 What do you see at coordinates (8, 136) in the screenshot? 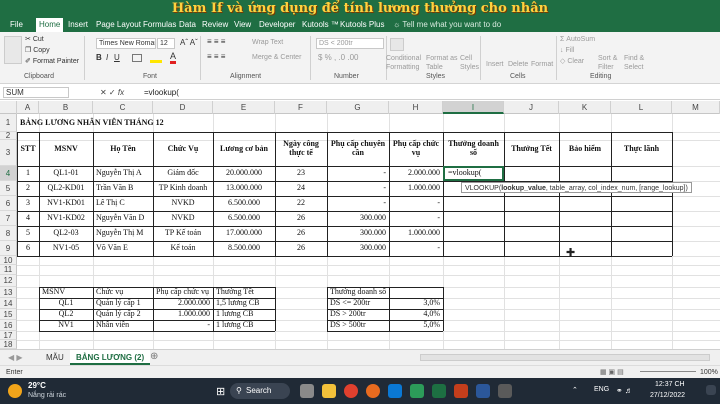
I see `row-header: 2` at bounding box center [8, 136].